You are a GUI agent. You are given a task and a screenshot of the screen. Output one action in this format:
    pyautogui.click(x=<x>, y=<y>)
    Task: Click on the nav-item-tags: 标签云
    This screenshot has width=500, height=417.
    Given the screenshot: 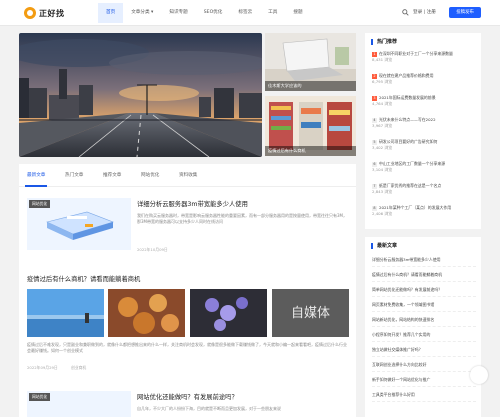 What is the action you would take?
    pyautogui.click(x=245, y=13)
    